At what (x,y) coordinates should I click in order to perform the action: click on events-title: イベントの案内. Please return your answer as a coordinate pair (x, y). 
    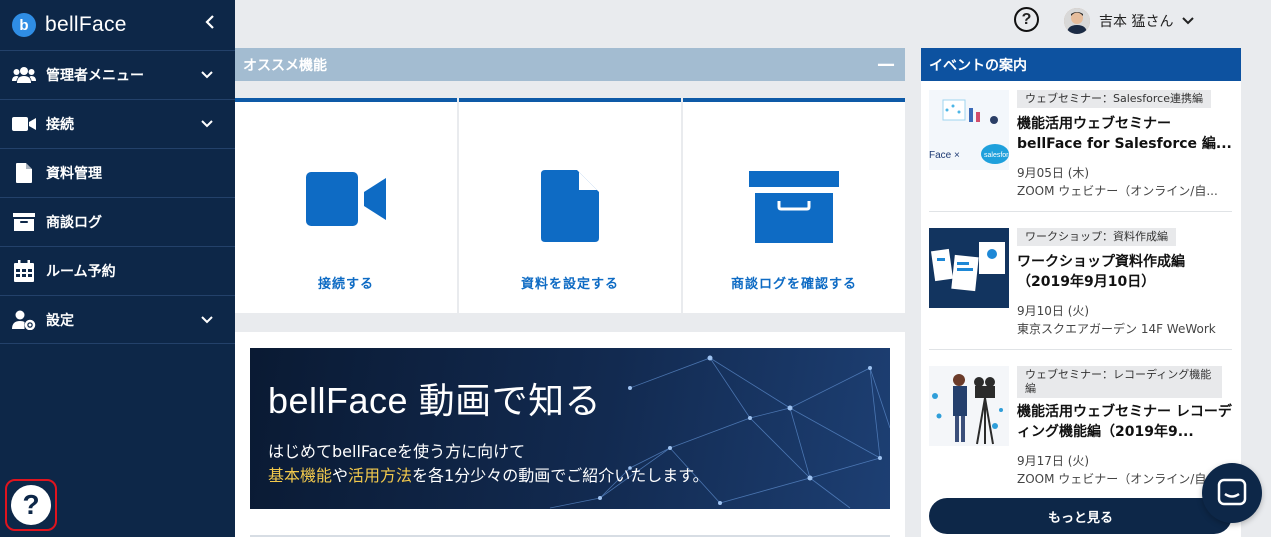
    Looking at the image, I should click on (1081, 64).